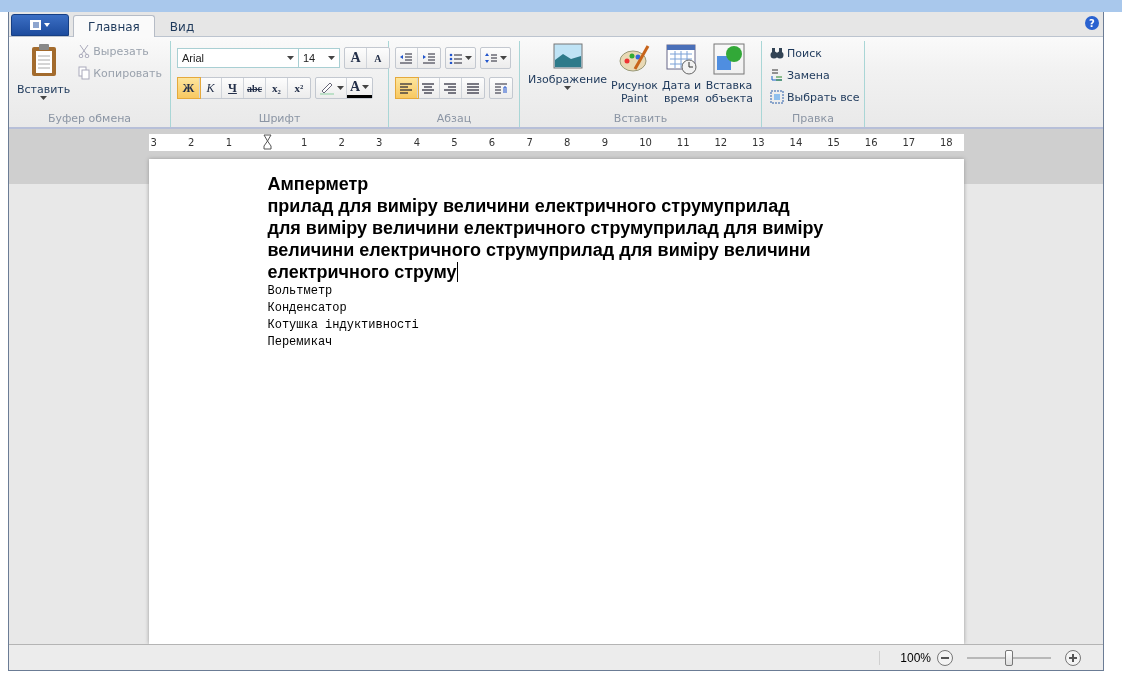 The image size is (1122, 697). Describe the element at coordinates (777, 75) in the screenshot. I see `replace-icon` at that location.